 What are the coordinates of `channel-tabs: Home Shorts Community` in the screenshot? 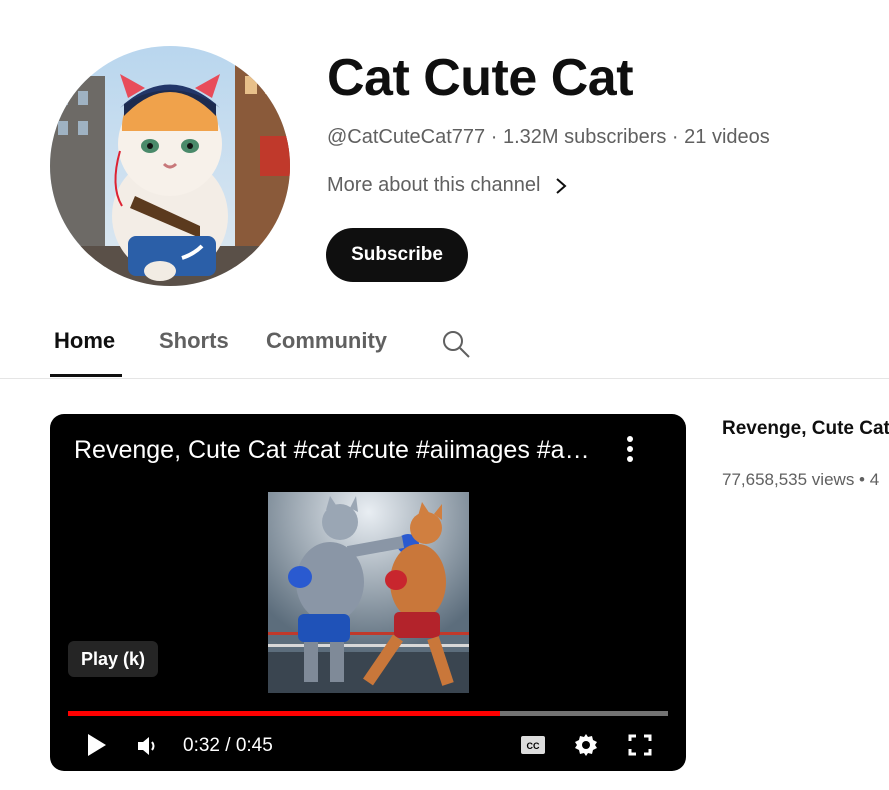 It's located at (444, 347).